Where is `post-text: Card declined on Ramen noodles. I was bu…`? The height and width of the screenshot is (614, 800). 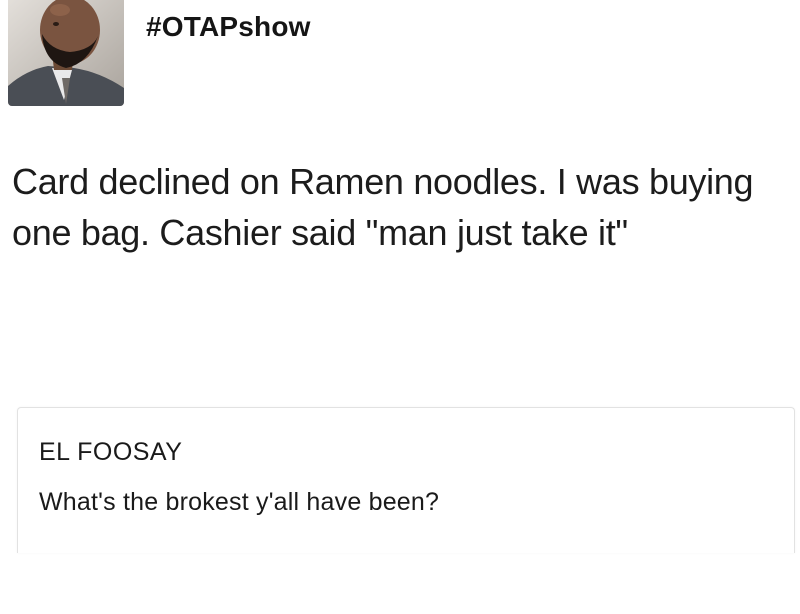
post-text: Card declined on Ramen noodles. I was bu… is located at coordinates (383, 207).